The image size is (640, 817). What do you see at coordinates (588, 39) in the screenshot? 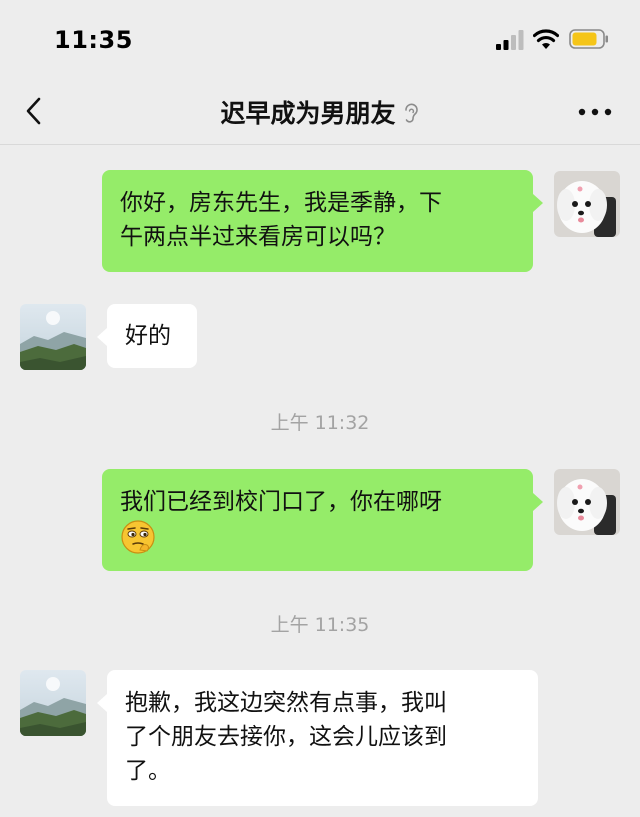
I see `battery-icon` at bounding box center [588, 39].